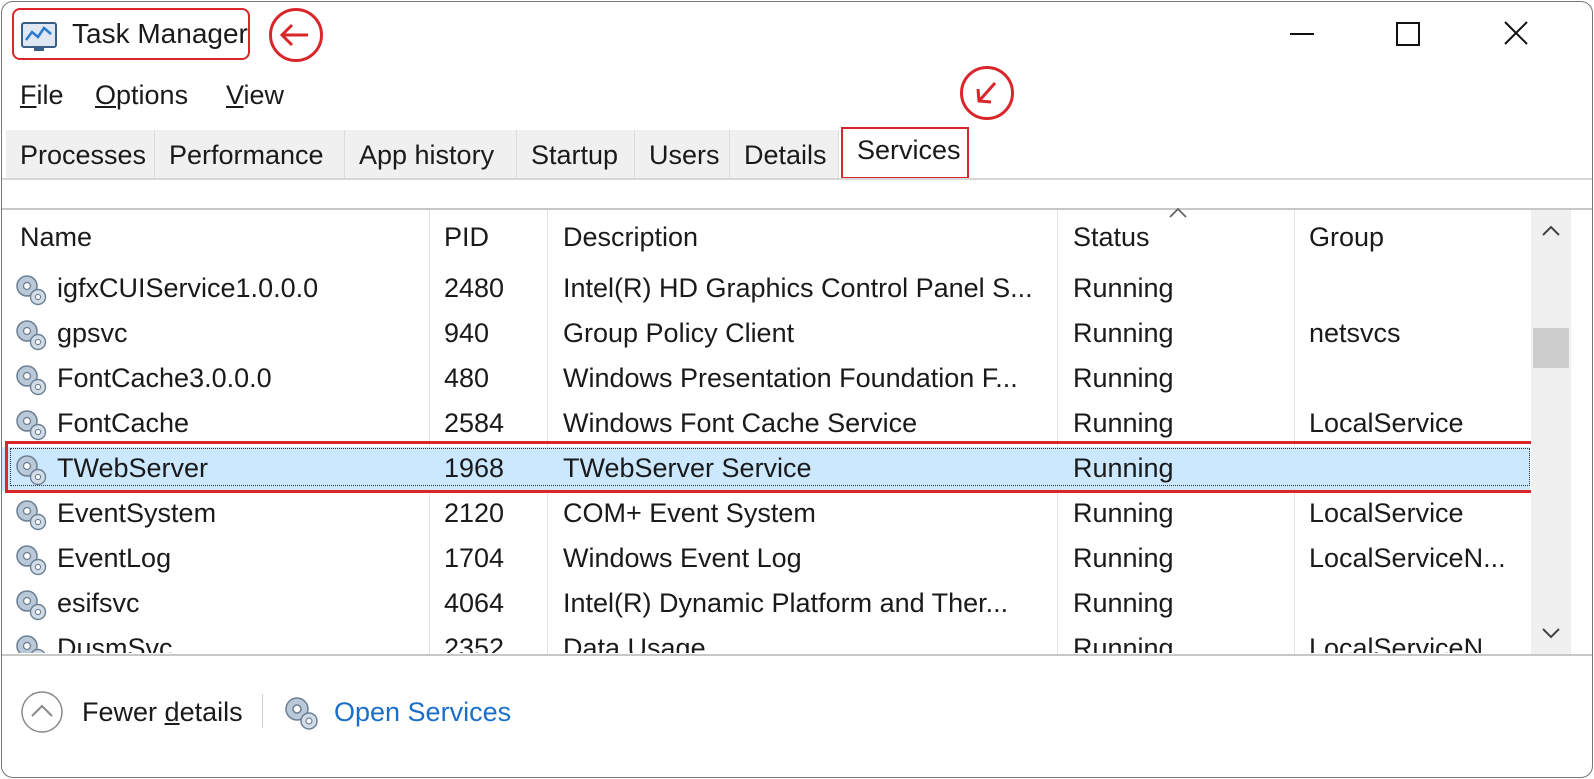  What do you see at coordinates (92, 333) in the screenshot?
I see `cell-name: gpsvc` at bounding box center [92, 333].